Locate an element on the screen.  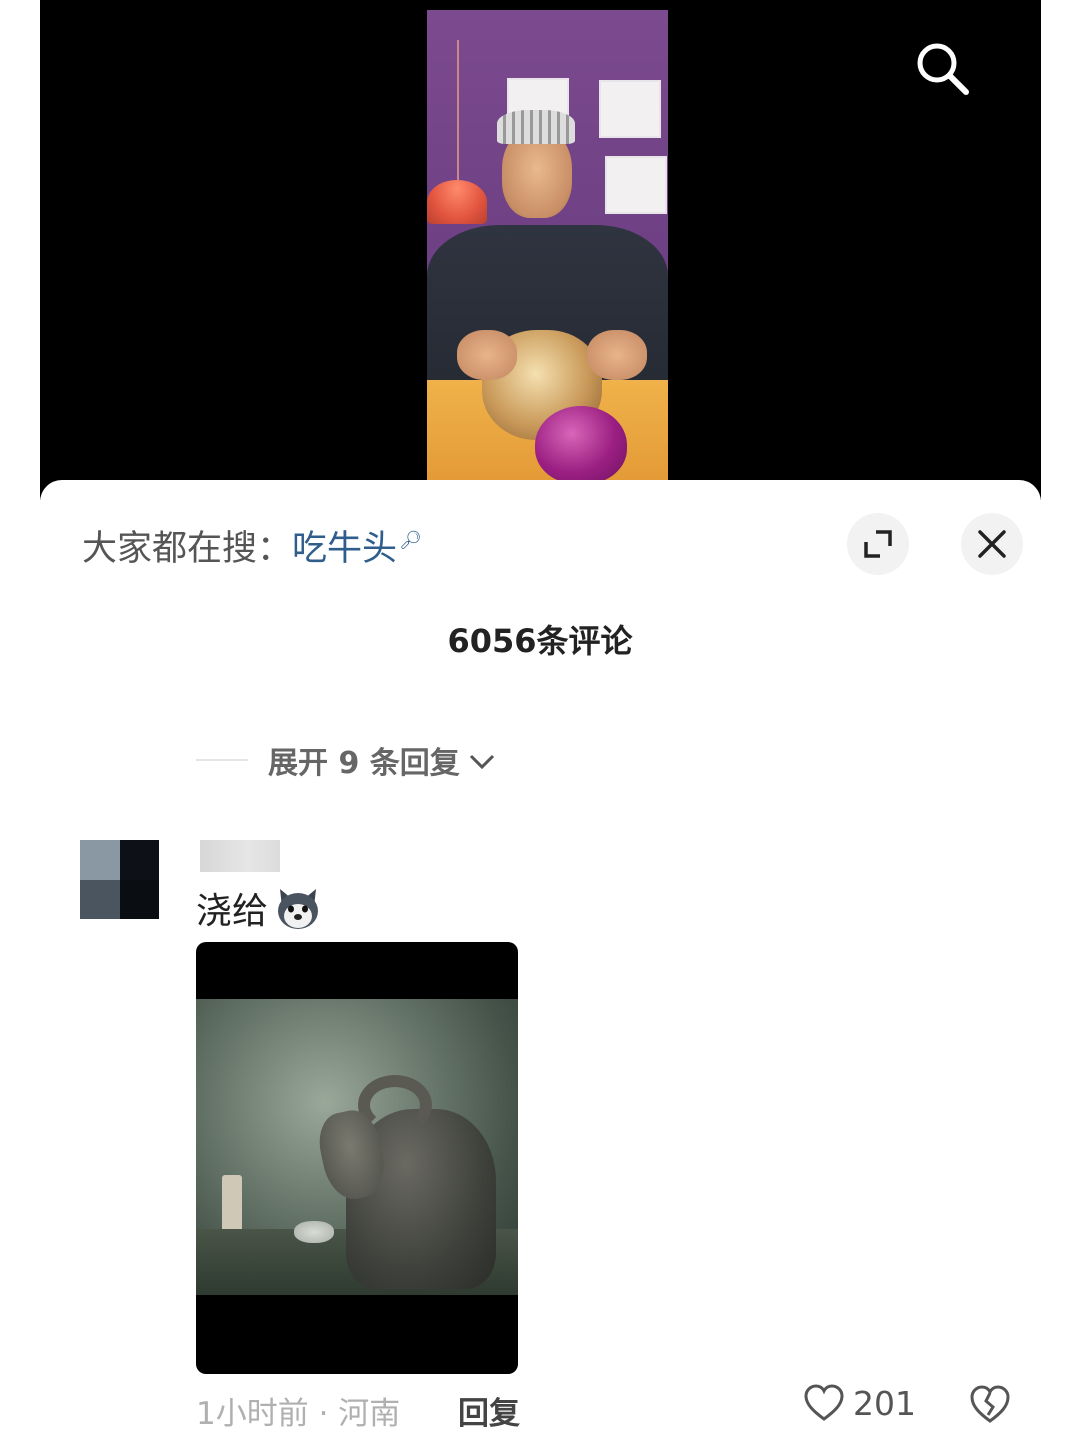
comment-text: 浇给 is located at coordinates (232, 911).